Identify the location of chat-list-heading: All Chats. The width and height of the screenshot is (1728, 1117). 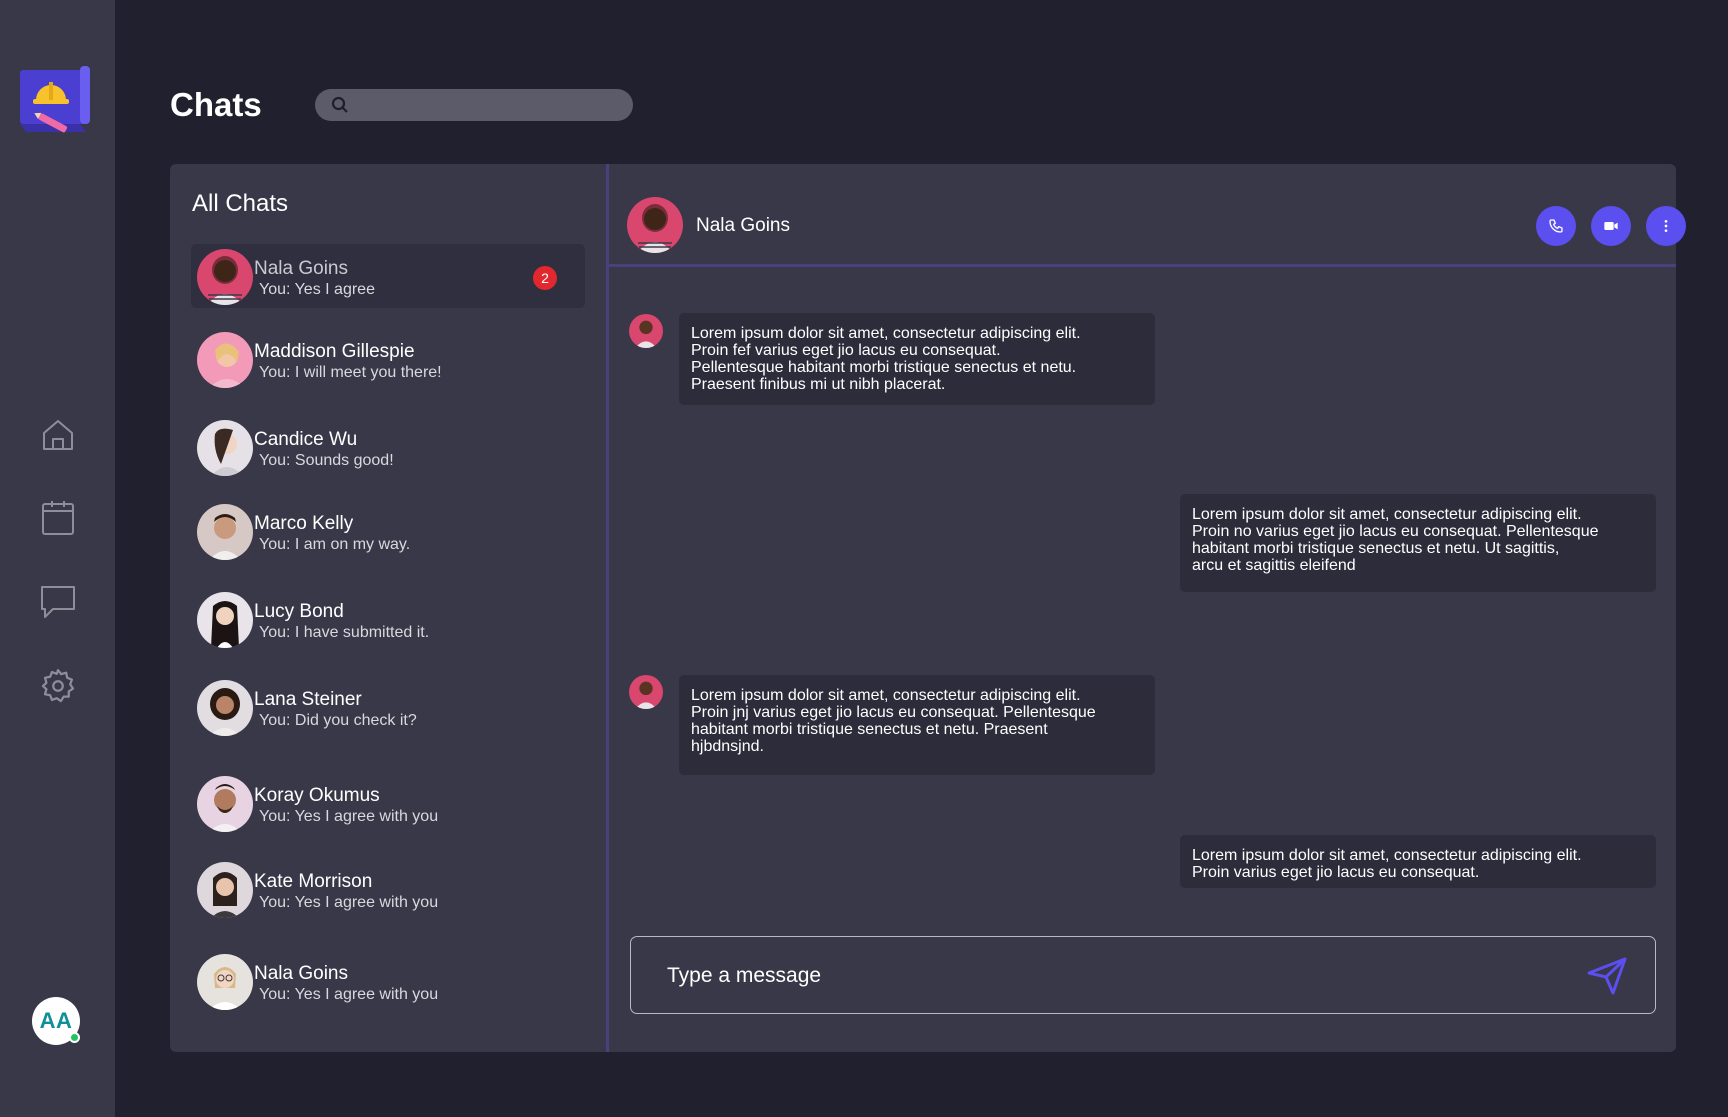
(240, 203).